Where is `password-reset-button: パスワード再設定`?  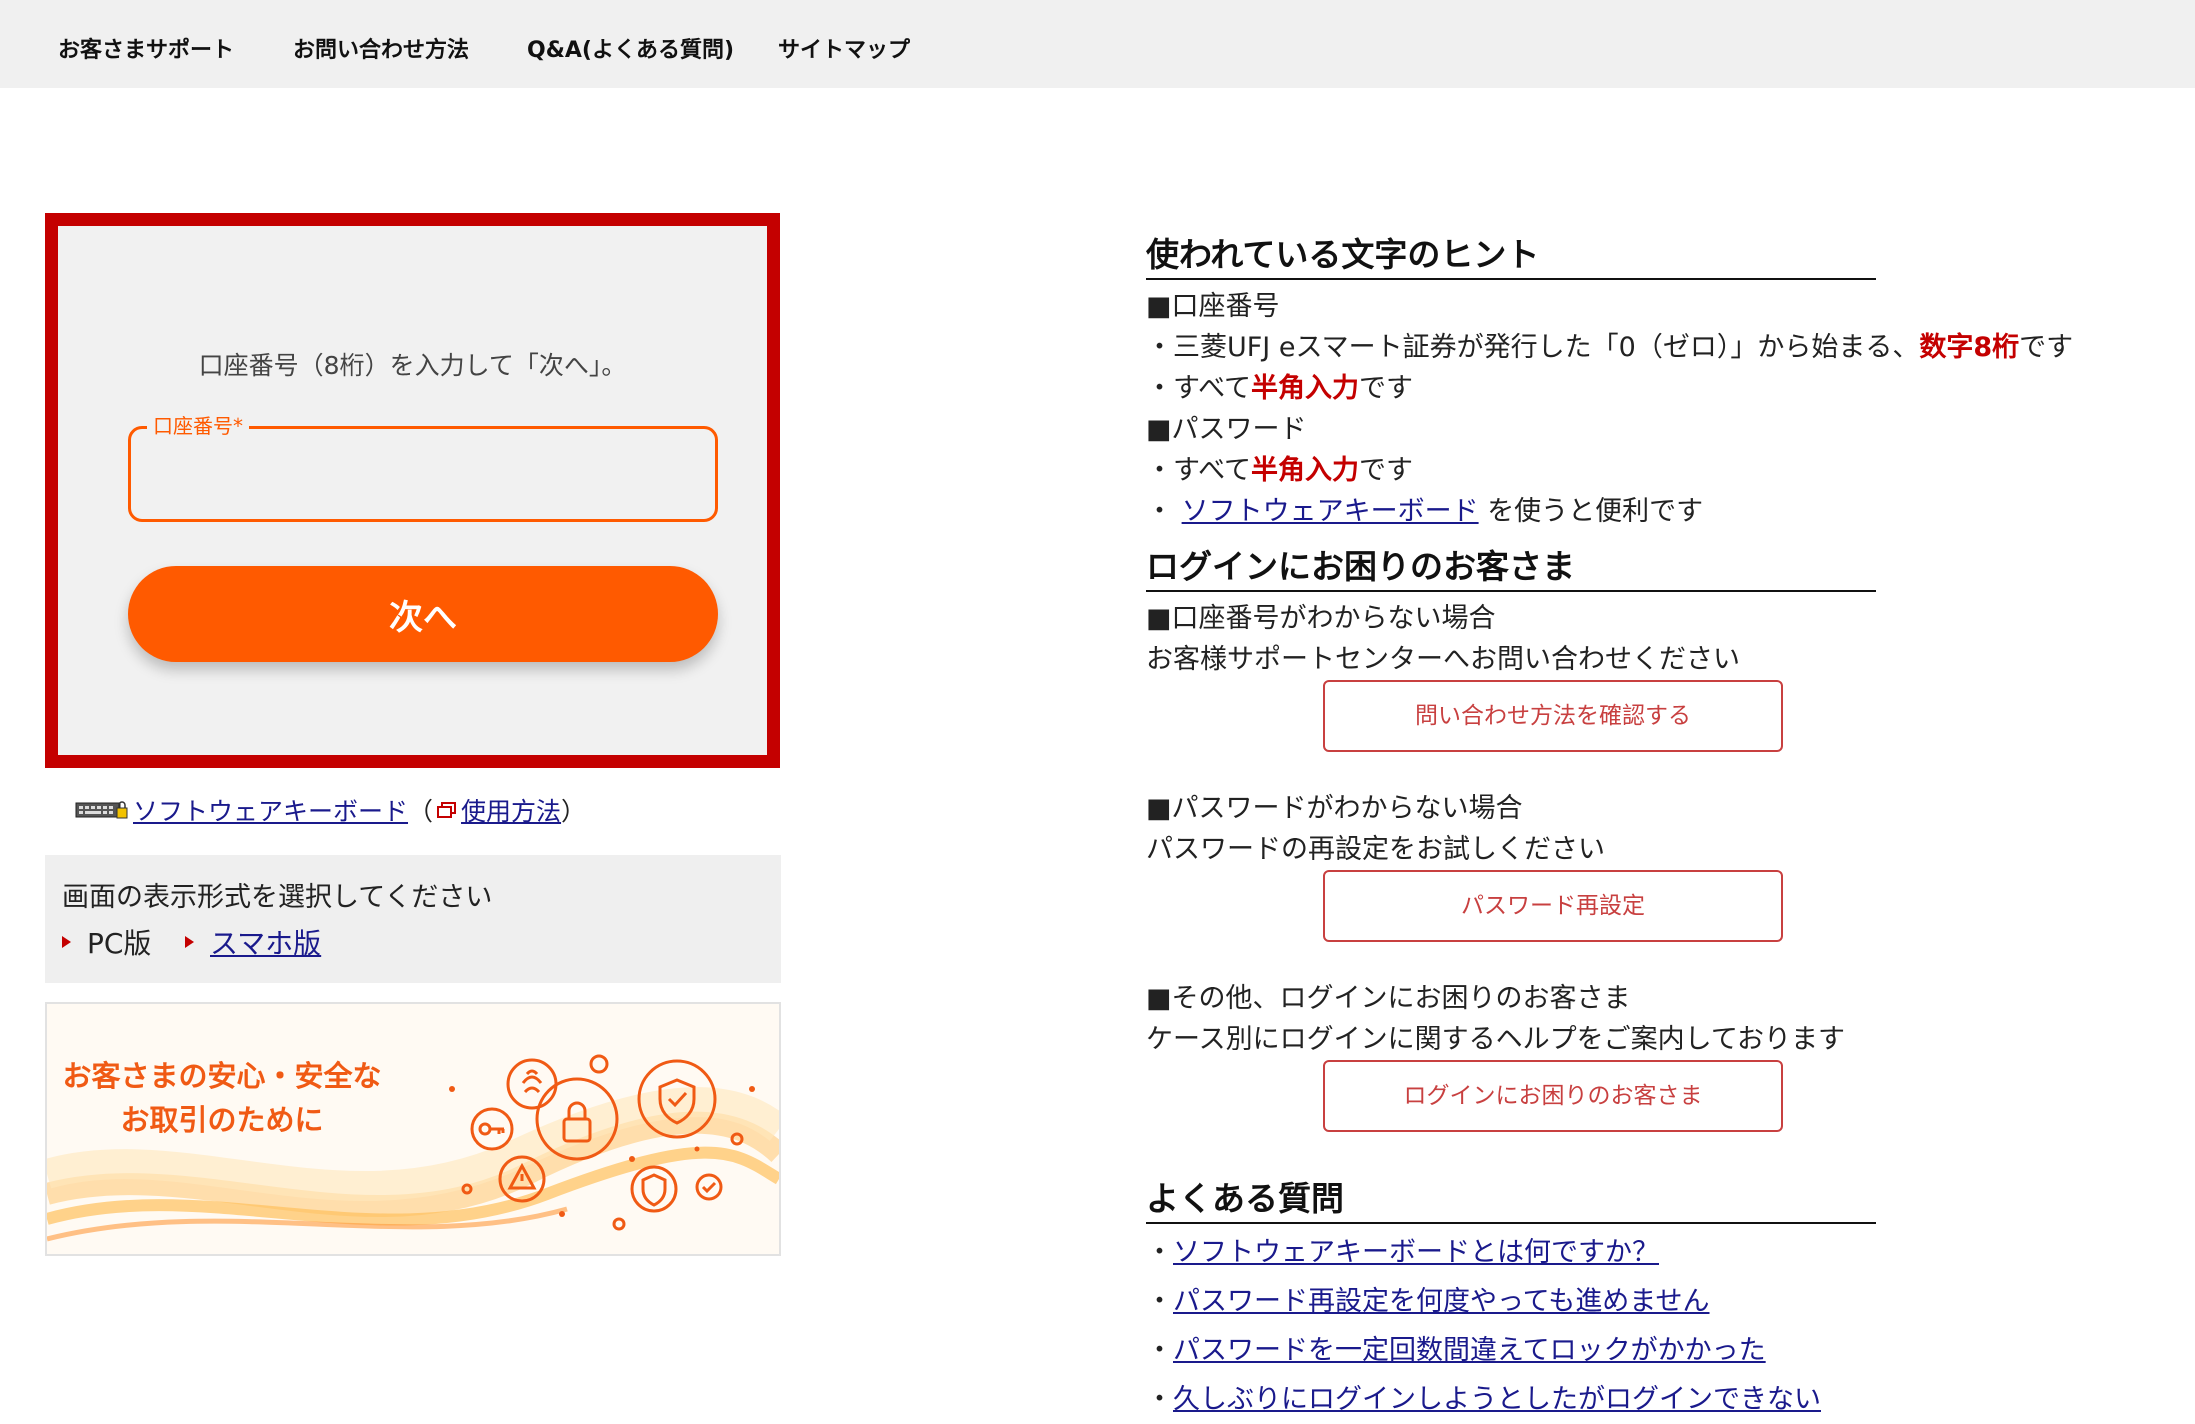
password-reset-button: パスワード再設定 is located at coordinates (1553, 906).